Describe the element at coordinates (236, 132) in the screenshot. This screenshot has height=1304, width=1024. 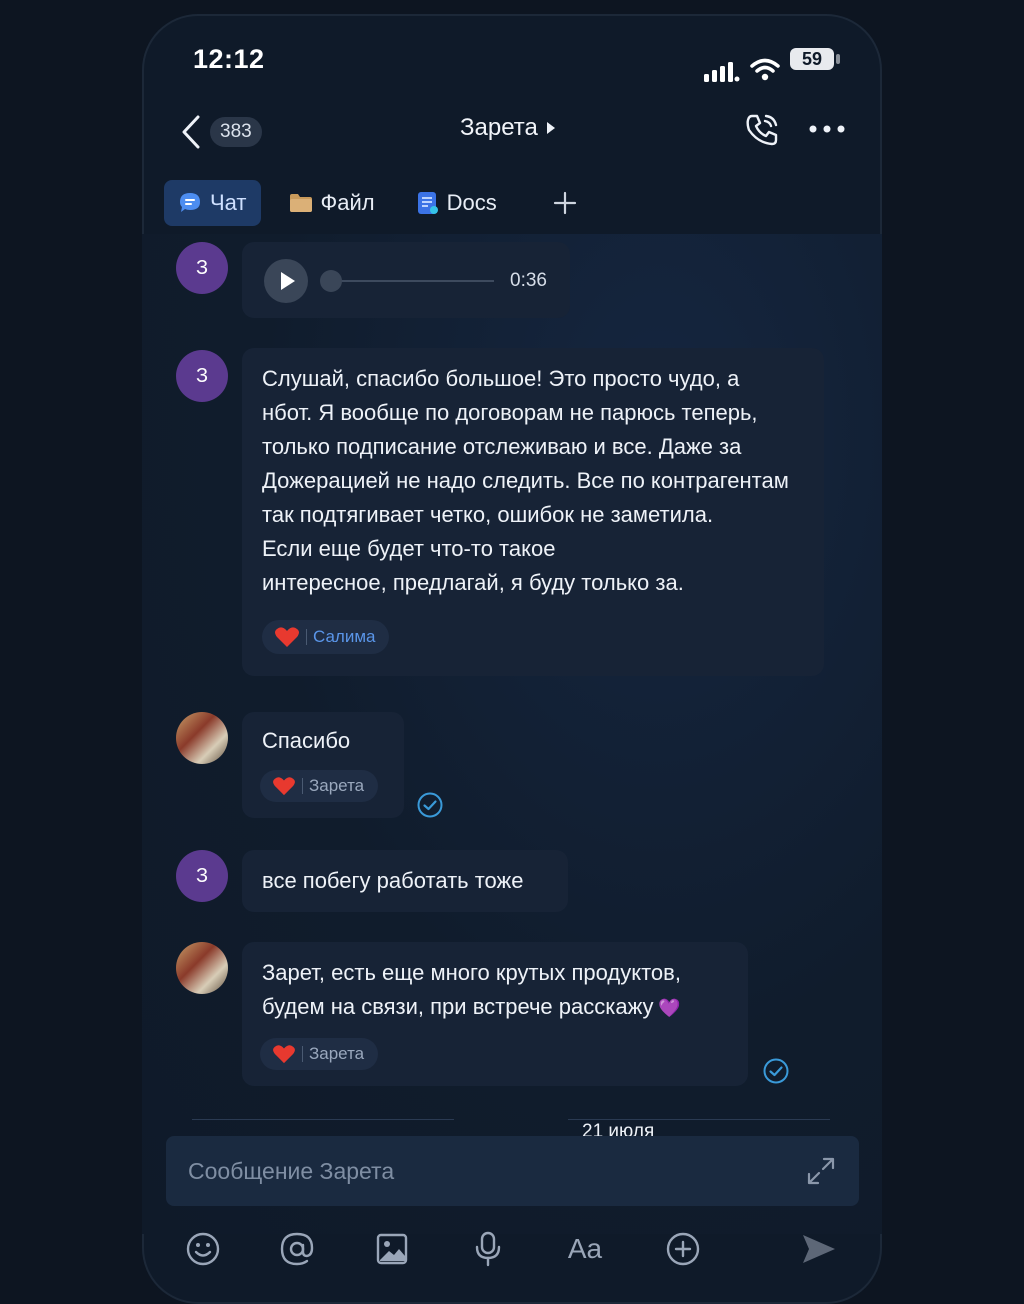
I see `unread-count-badge: 383` at that location.